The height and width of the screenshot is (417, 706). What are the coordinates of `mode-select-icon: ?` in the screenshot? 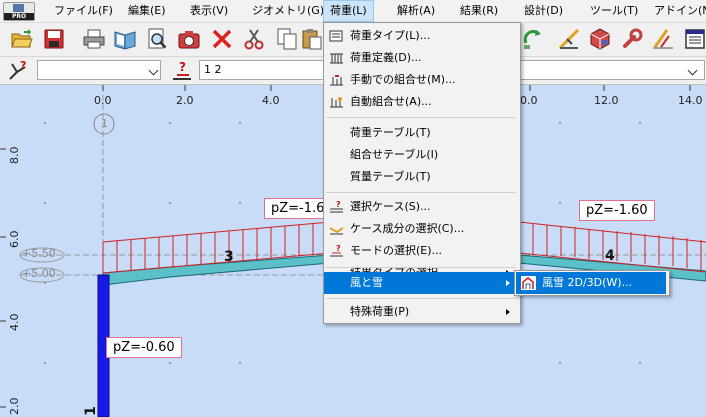 It's located at (336, 251).